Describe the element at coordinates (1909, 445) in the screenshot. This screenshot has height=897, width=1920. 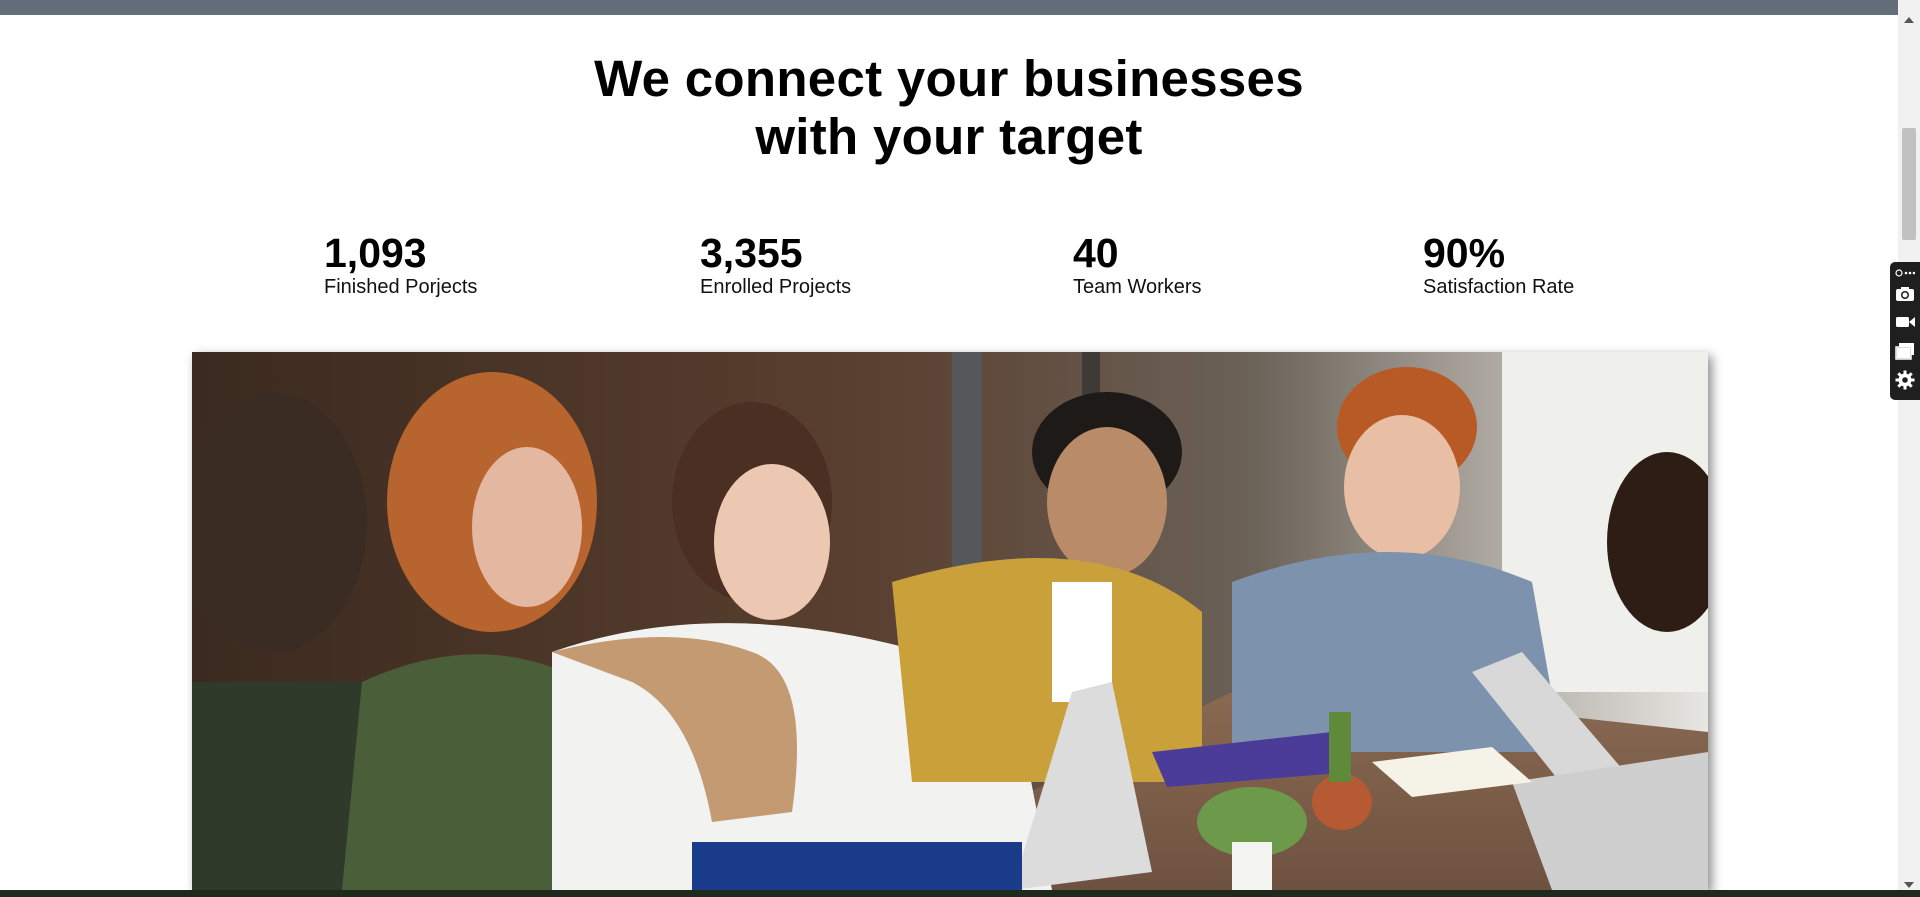
I see `page-scrollbar` at that location.